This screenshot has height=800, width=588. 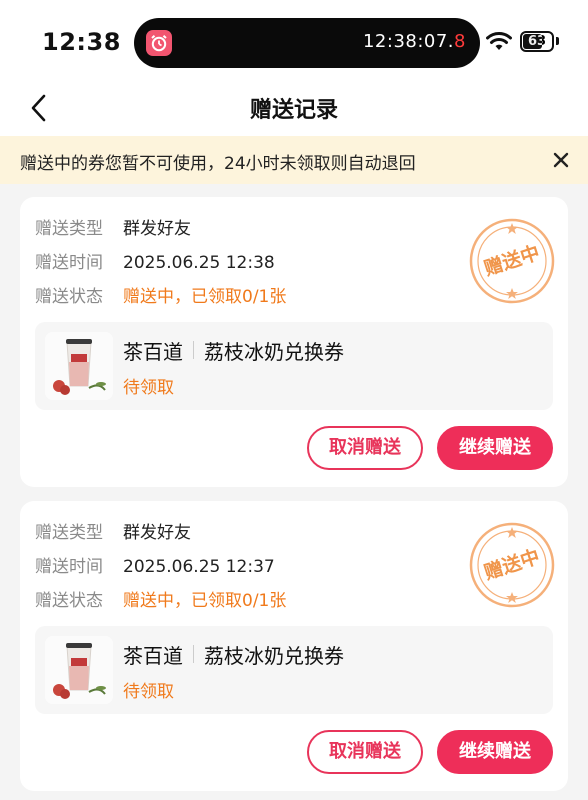 I want to click on alarm-icon, so click(x=159, y=43).